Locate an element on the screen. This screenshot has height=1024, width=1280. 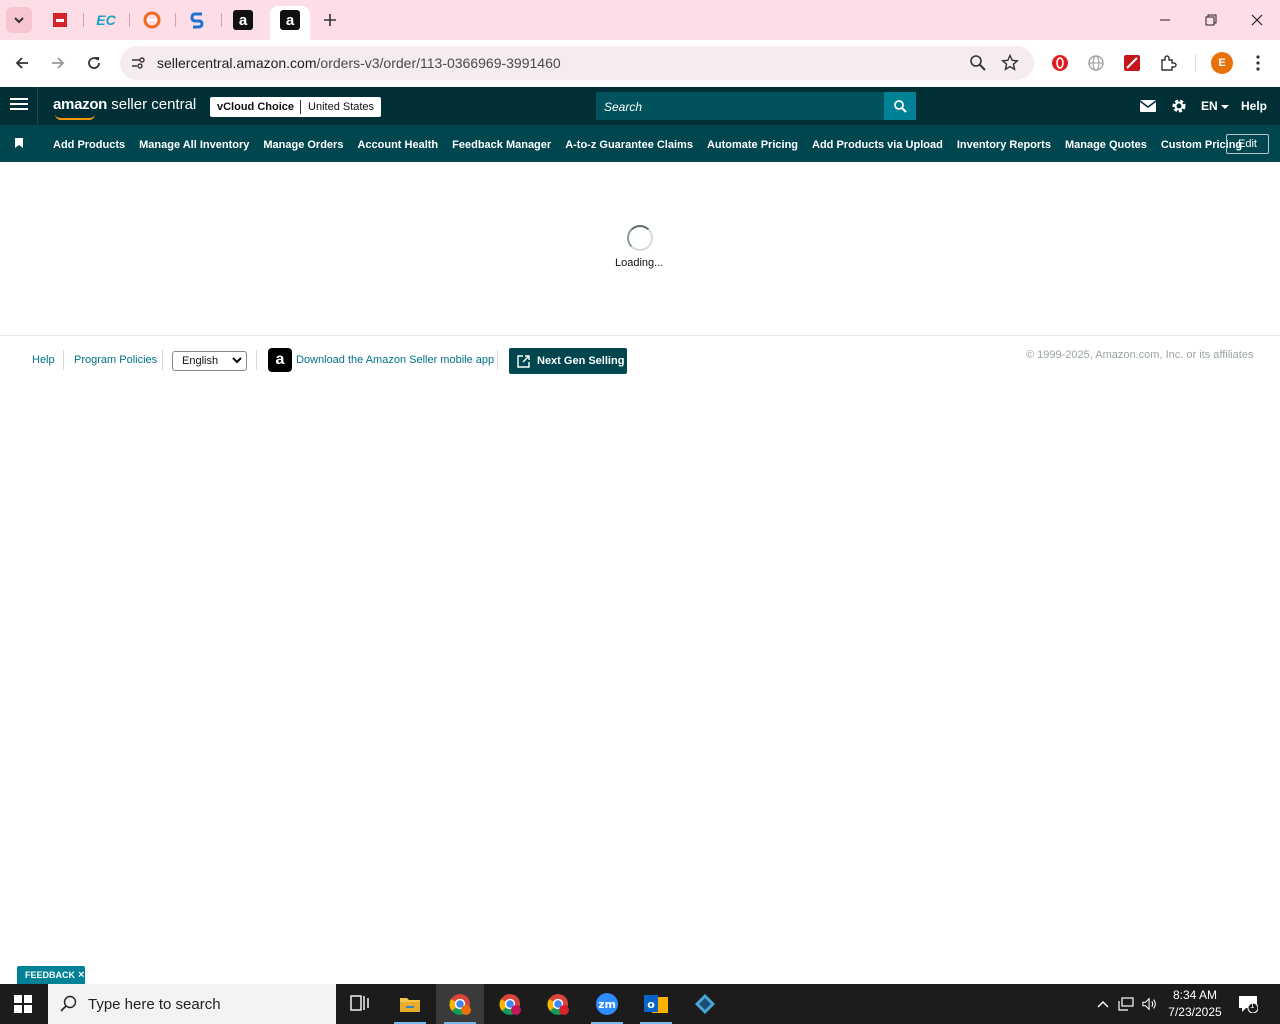
restore-button is located at coordinates (1211, 20).